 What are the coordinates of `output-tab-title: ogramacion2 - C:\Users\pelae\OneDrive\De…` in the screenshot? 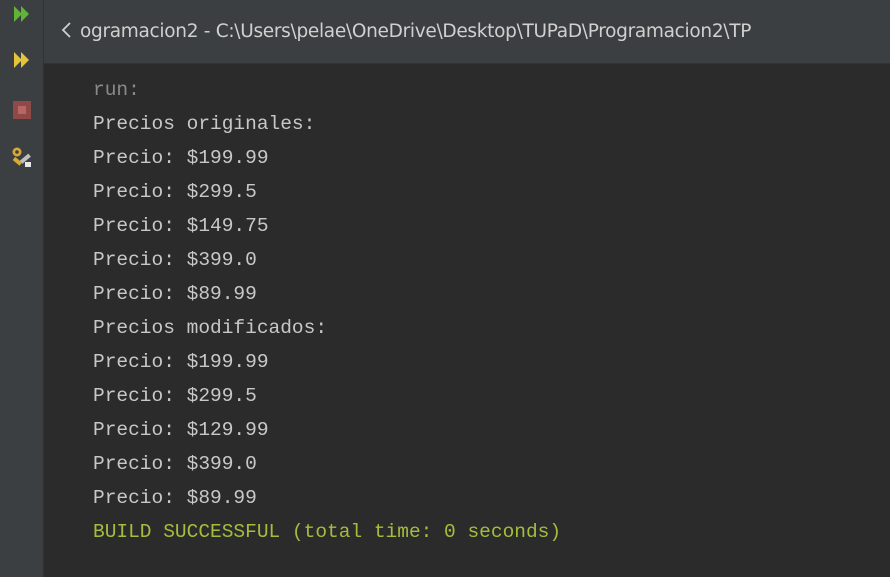 It's located at (415, 32).